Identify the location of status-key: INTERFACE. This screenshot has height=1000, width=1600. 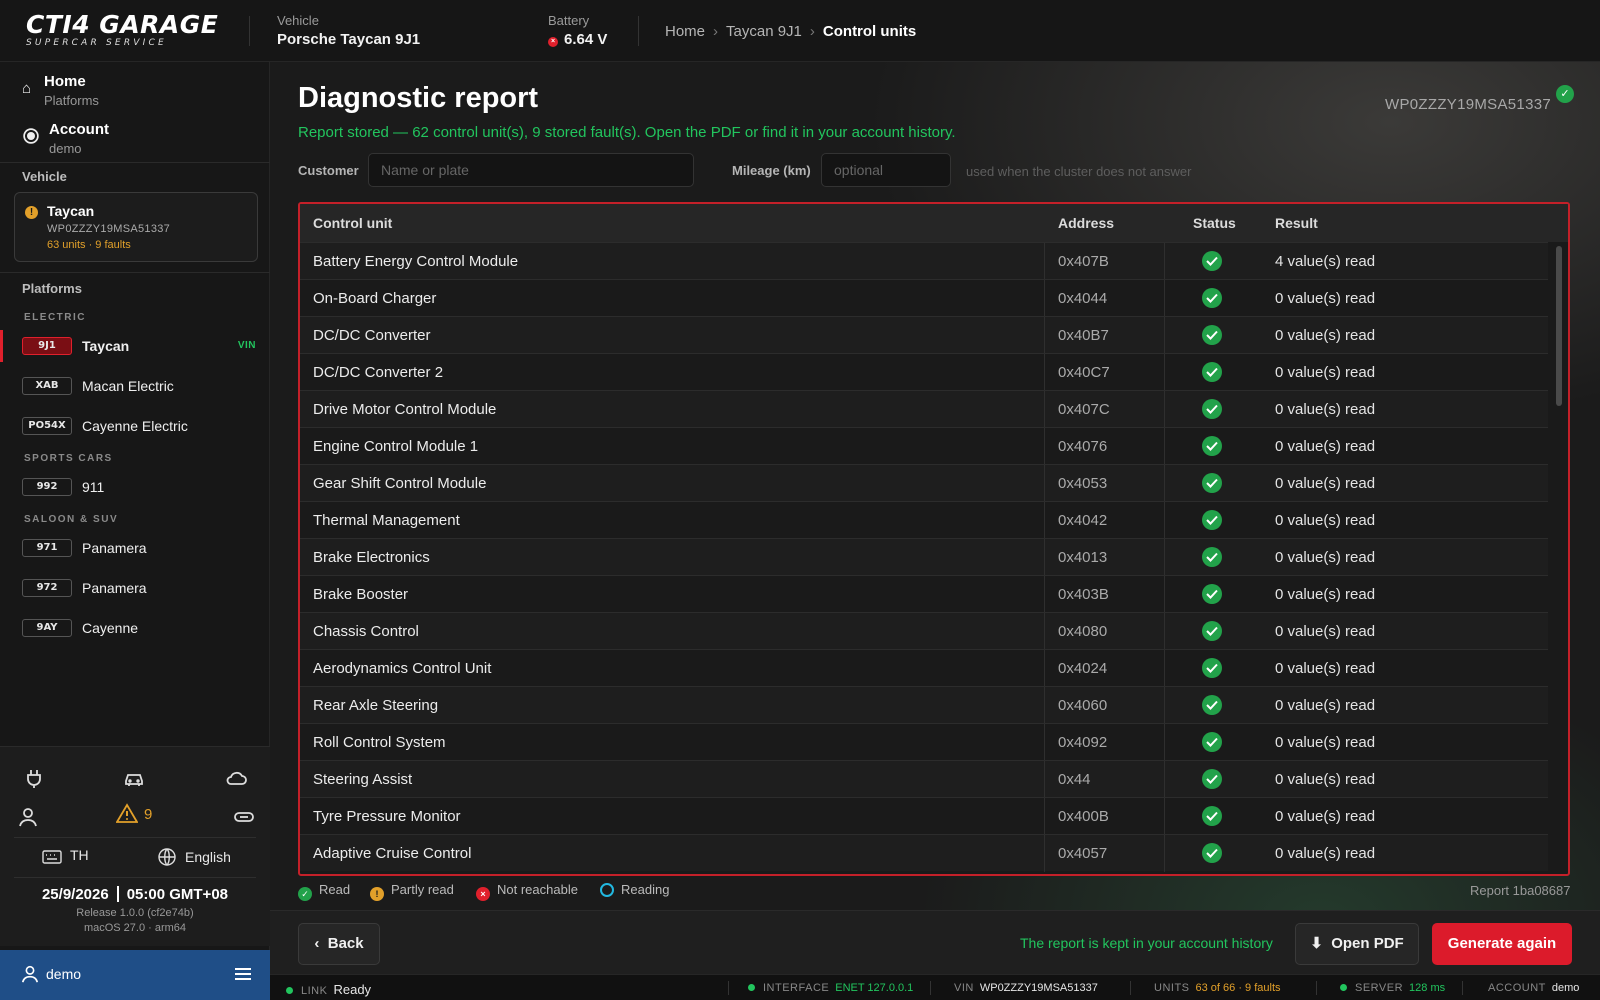
(796, 988).